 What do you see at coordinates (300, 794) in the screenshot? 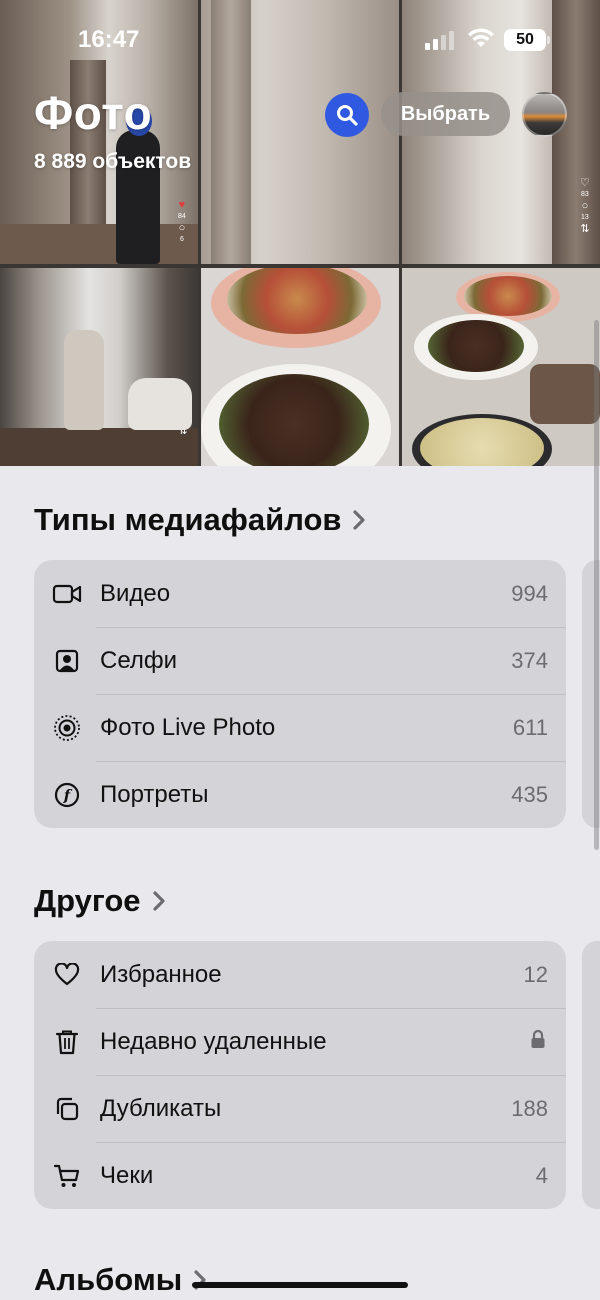
I see `media-type-row-portraits: f Портреты 435` at bounding box center [300, 794].